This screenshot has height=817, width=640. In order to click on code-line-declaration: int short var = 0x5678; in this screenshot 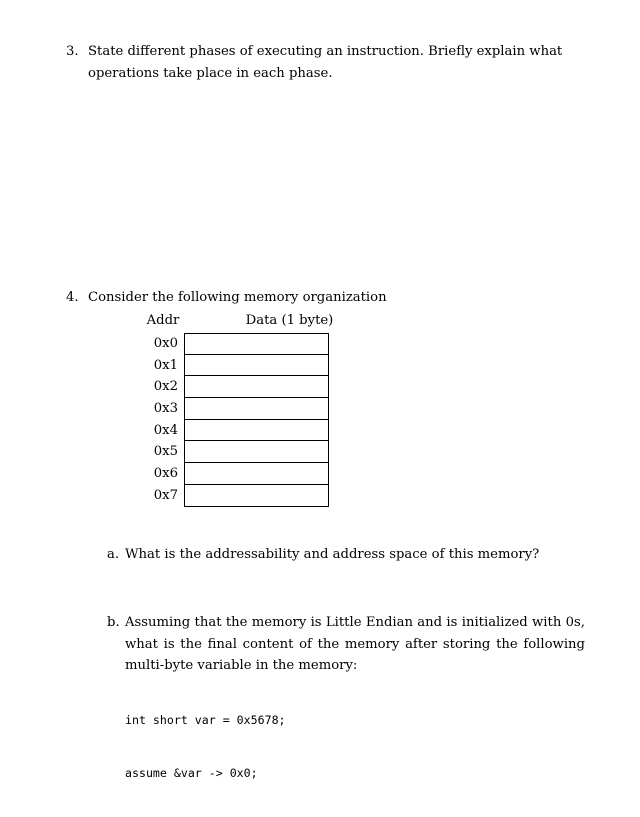, I will do `click(205, 720)`.